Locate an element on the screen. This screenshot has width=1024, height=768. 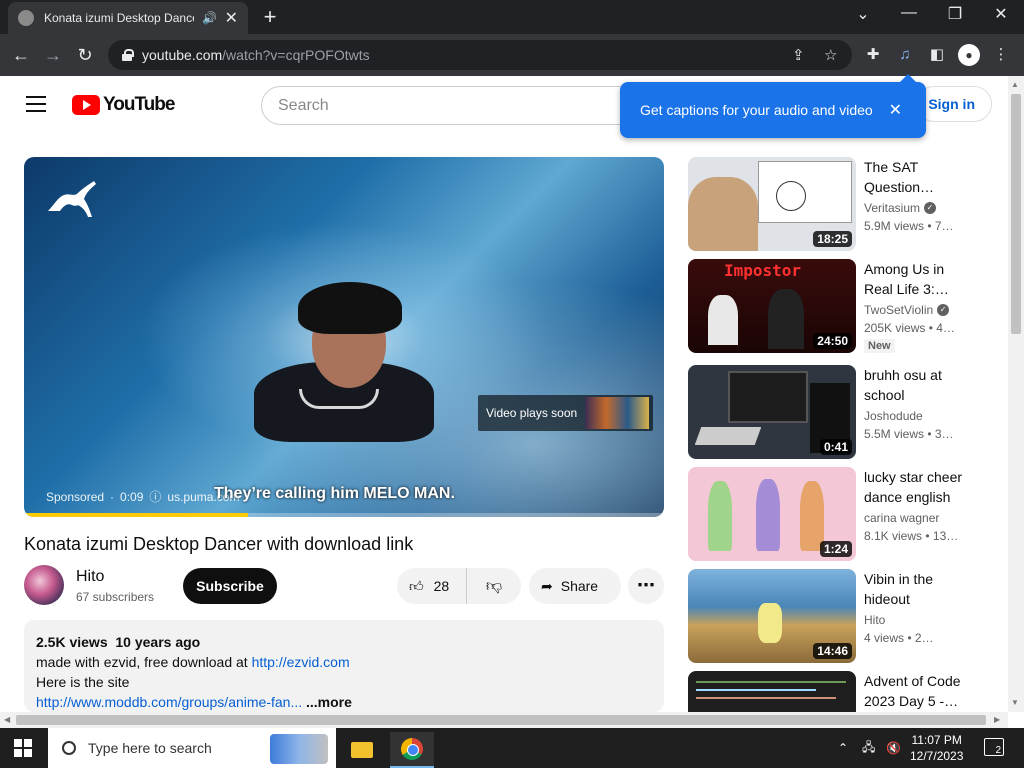
vertical-scrollbar: ▲ ▼ is located at coordinates (1016, 394).